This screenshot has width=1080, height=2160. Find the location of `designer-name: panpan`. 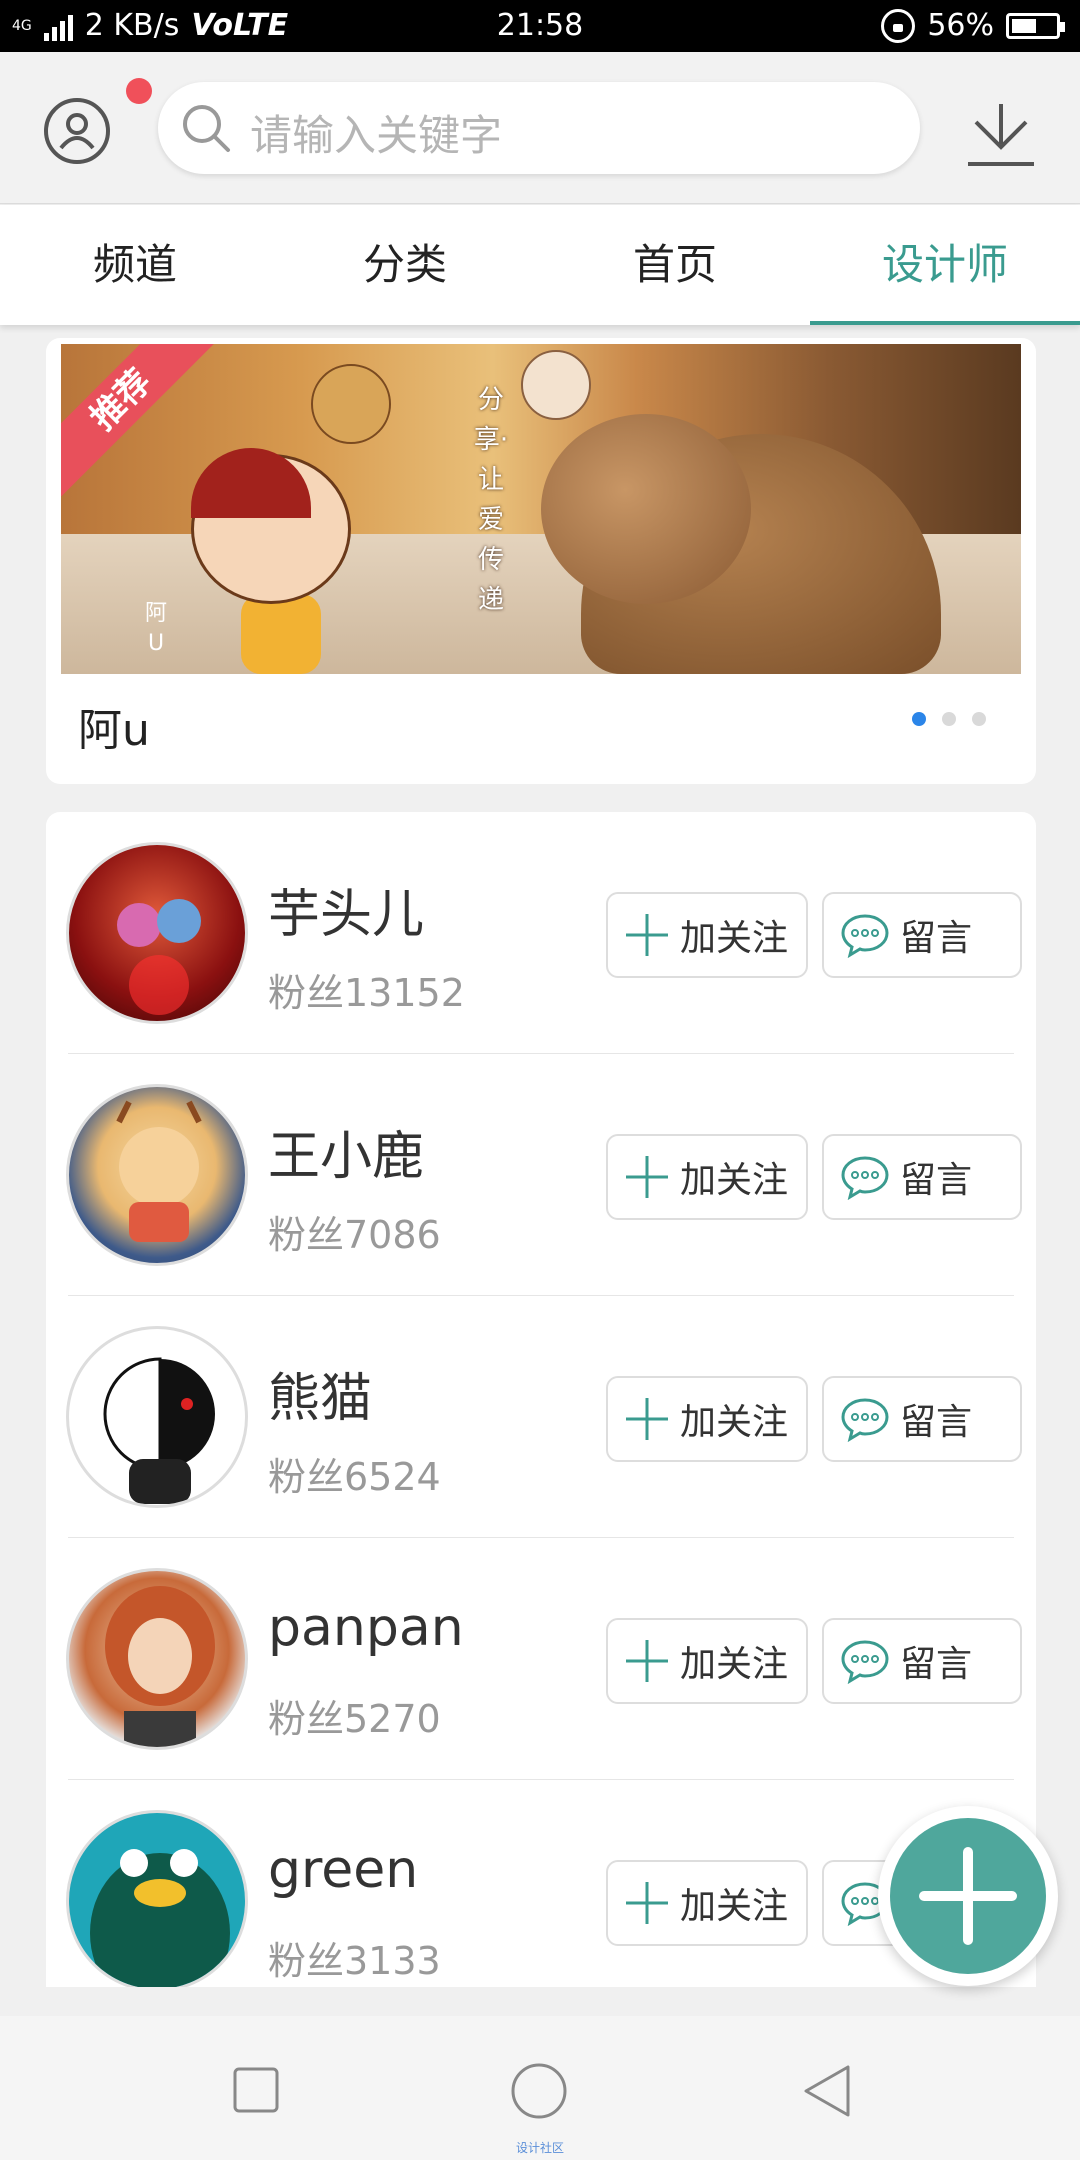

designer-name: panpan is located at coordinates (366, 1628).